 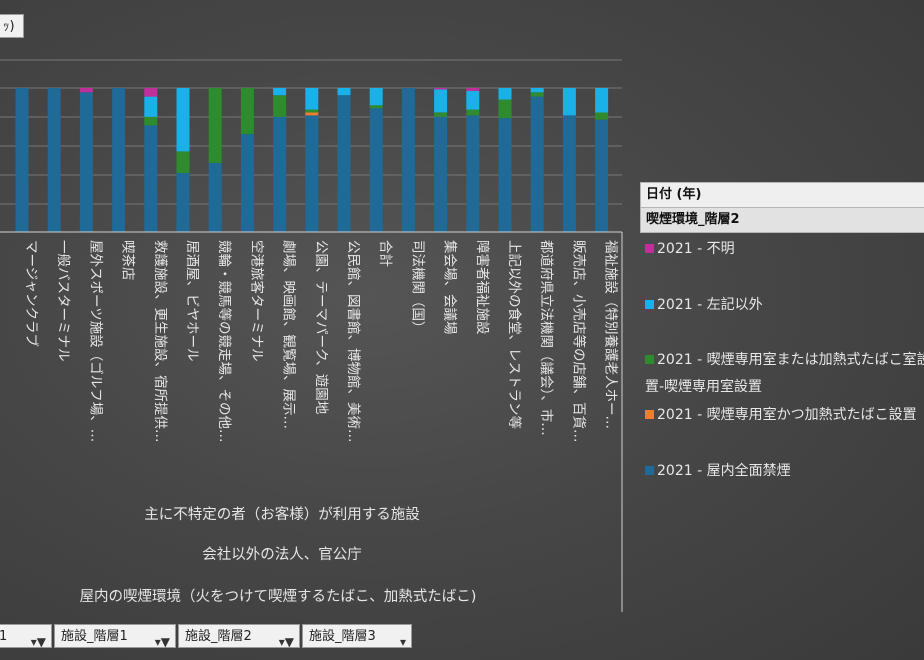 What do you see at coordinates (782, 220) in the screenshot?
I see `legend-subheader: 喫煙環境_階層2` at bounding box center [782, 220].